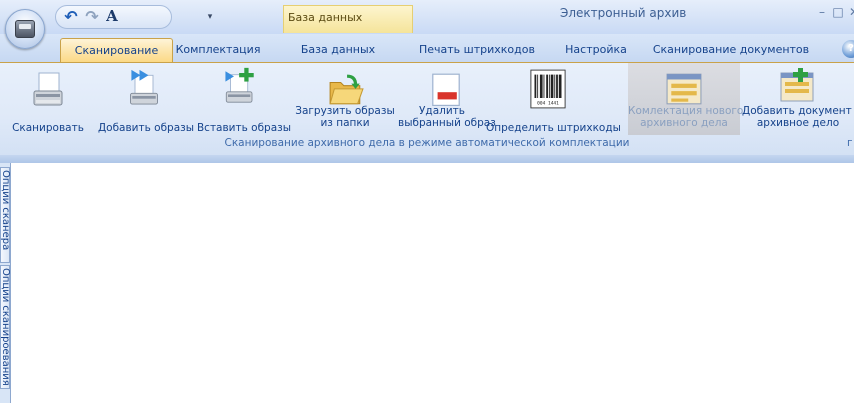 Image resolution: width=854 pixels, height=403 pixels. What do you see at coordinates (797, 85) in the screenshot?
I see `add-document-icon` at bounding box center [797, 85].